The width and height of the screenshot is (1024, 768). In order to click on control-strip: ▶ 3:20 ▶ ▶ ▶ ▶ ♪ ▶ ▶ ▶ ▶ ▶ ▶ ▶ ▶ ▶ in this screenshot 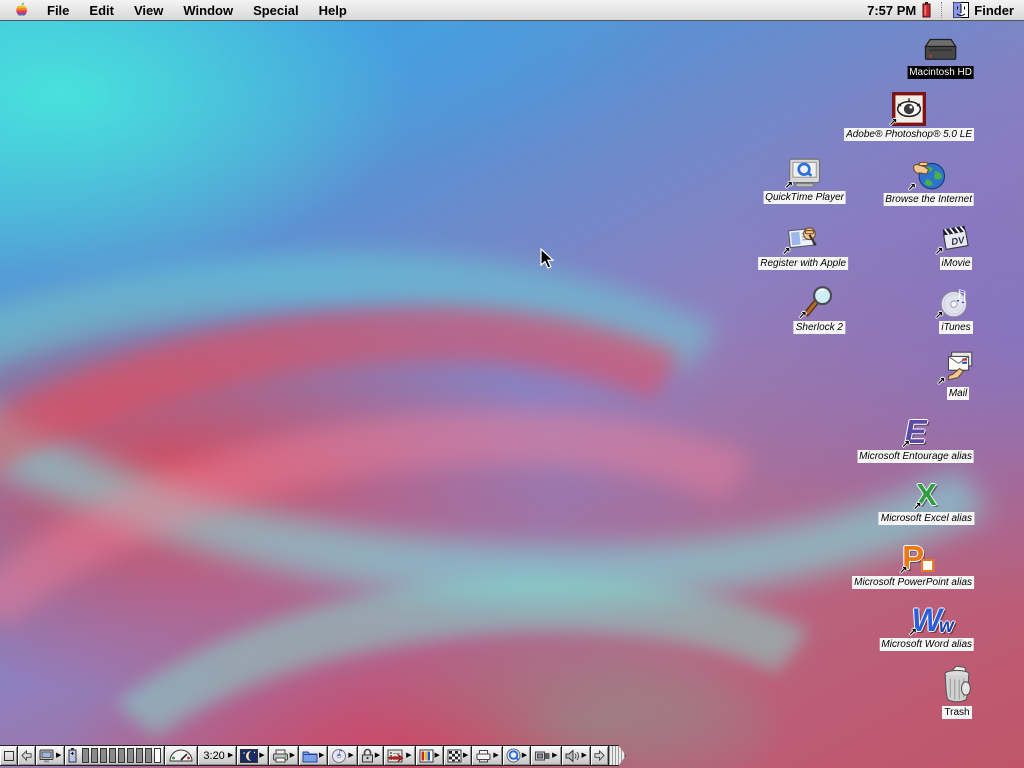, I will do `click(313, 755)`.